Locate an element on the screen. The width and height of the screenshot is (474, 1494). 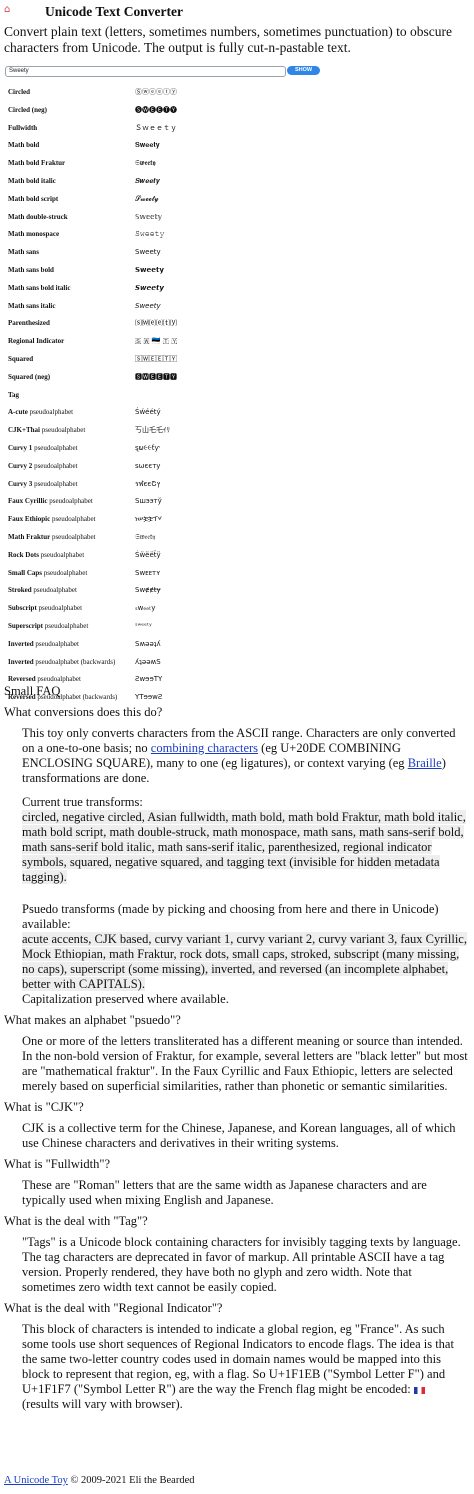
answer-text: (results will vary with browser). is located at coordinates (102, 1404).